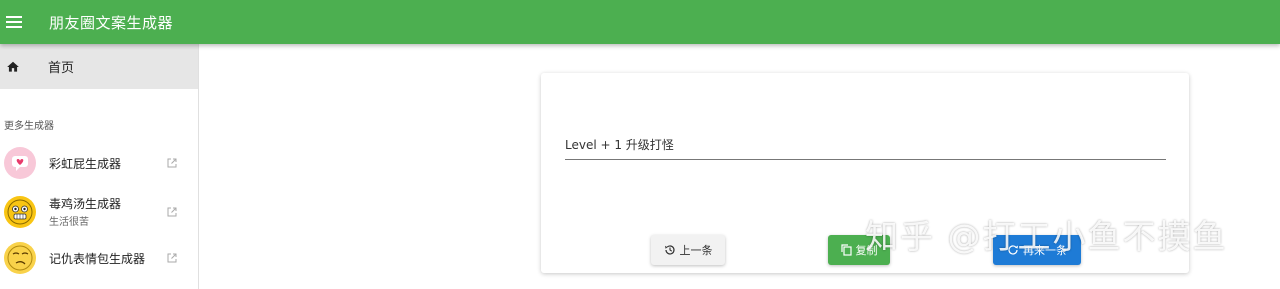 Image resolution: width=1280 pixels, height=289 pixels. I want to click on smirk-emoji-icon, so click(20, 258).